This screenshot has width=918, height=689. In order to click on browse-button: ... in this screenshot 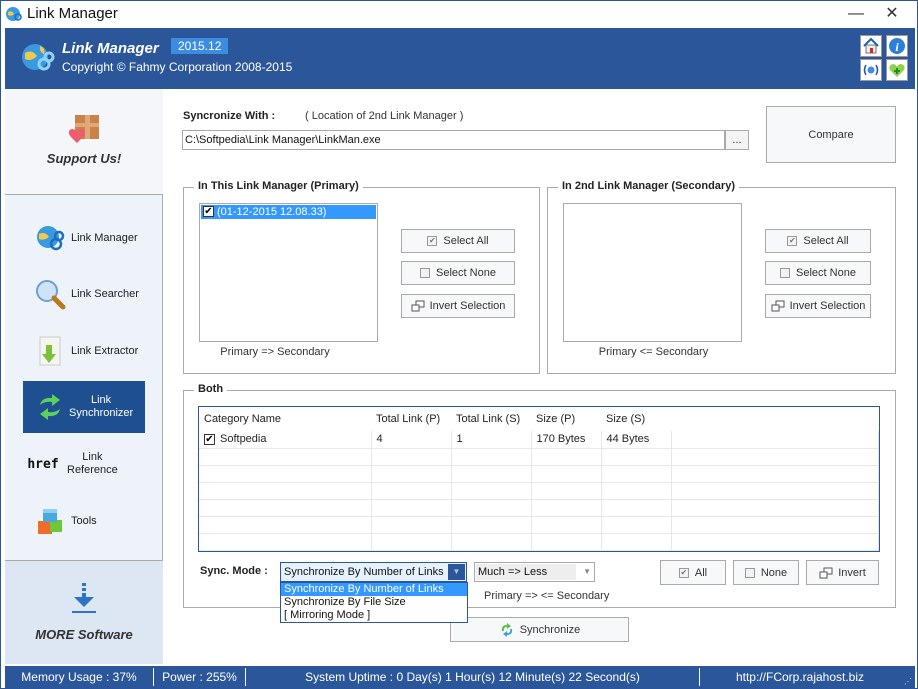, I will do `click(737, 140)`.